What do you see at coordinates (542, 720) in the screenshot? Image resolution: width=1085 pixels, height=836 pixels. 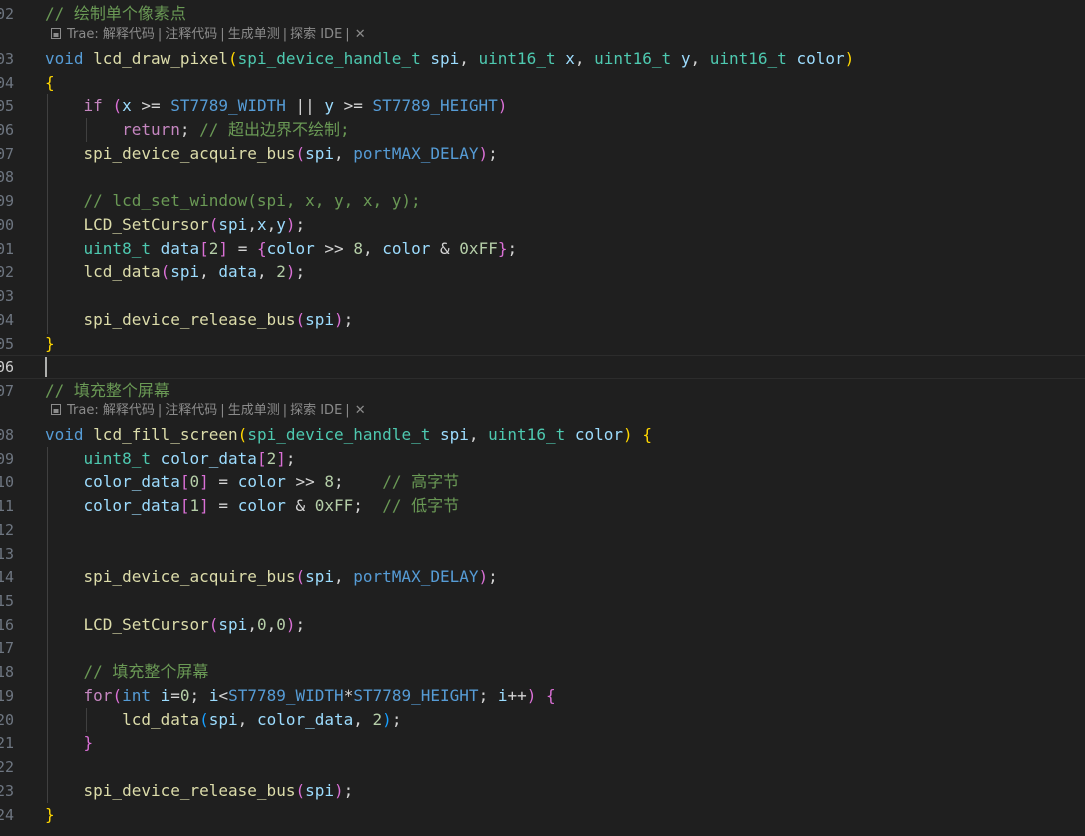 I see `code-line: 20 lcd_data(spi, color_data, 2);` at bounding box center [542, 720].